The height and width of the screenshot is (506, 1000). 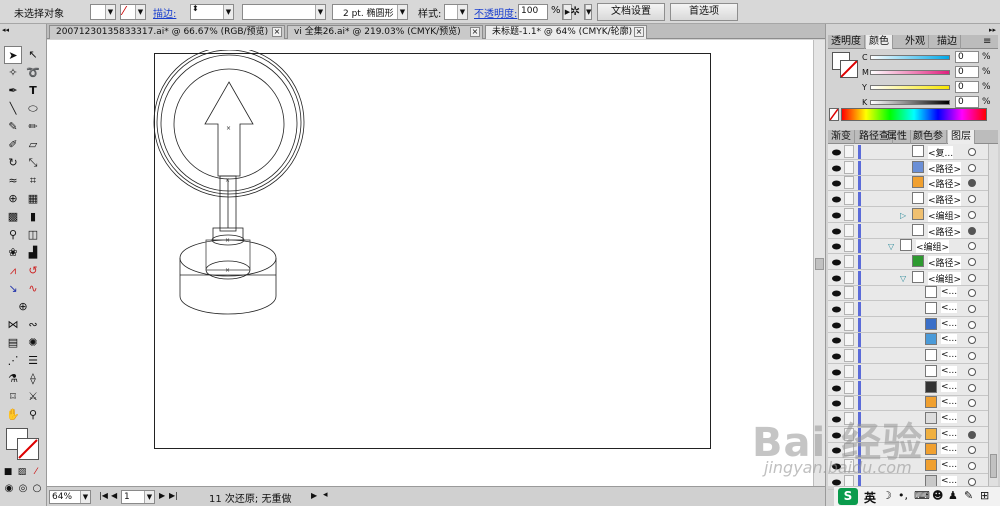 What do you see at coordinates (13, 163) in the screenshot?
I see `rotate-tool-icon: ↻` at bounding box center [13, 163].